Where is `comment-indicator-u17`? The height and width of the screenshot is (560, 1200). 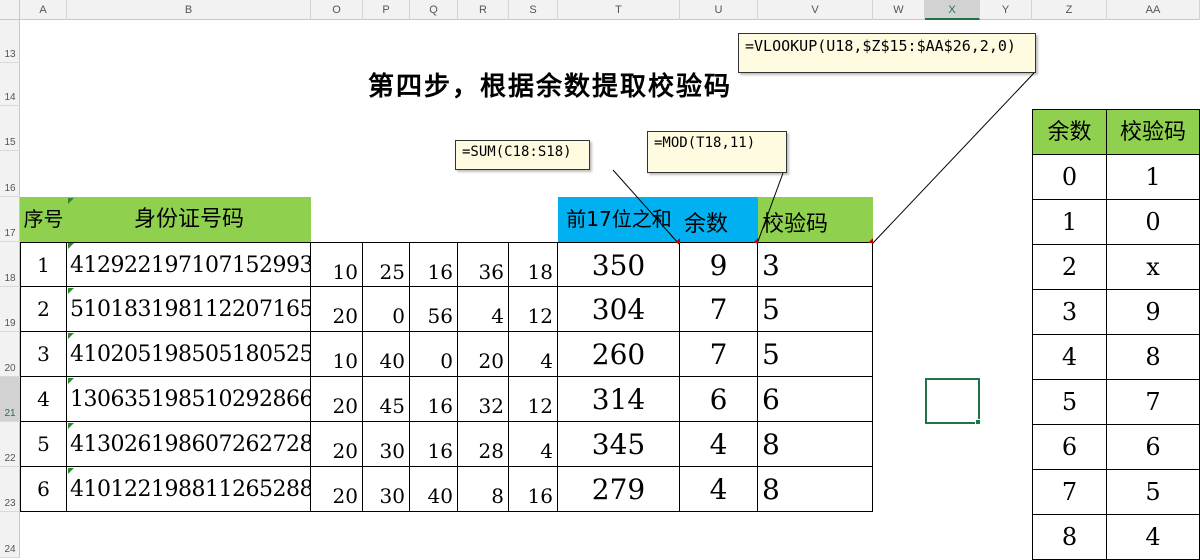 comment-indicator-u17 is located at coordinates (755, 240).